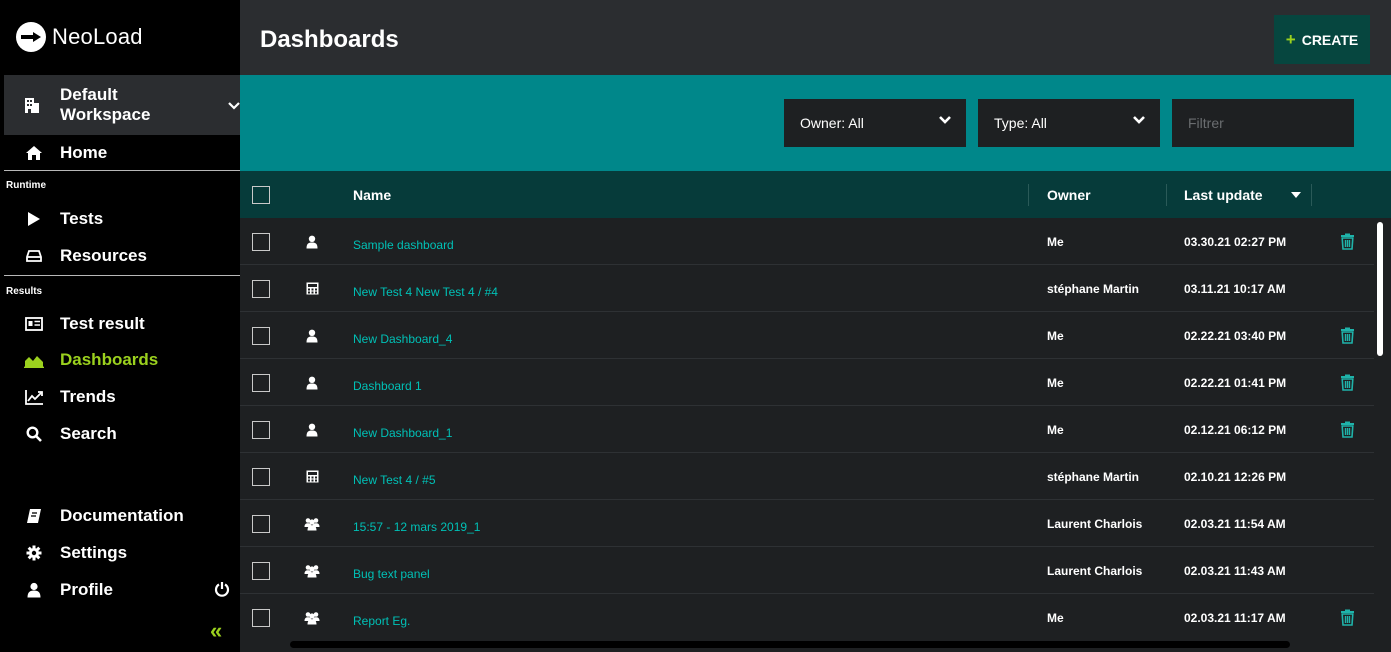 Image resolution: width=1391 pixels, height=652 pixels. I want to click on sidebar-item-label: Documentation, so click(122, 515).